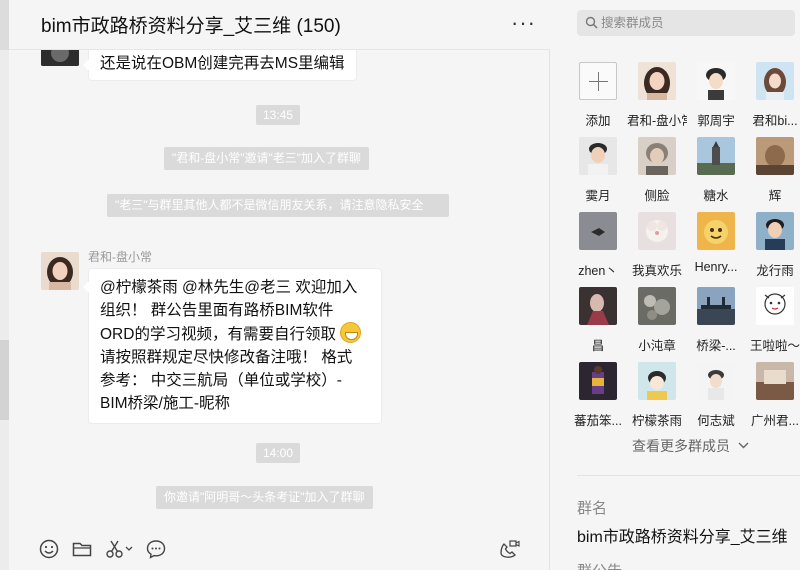 This screenshot has width=800, height=570. I want to click on message-line: 组织！ 群公告里面有路桥BIM软件, so click(217, 310).